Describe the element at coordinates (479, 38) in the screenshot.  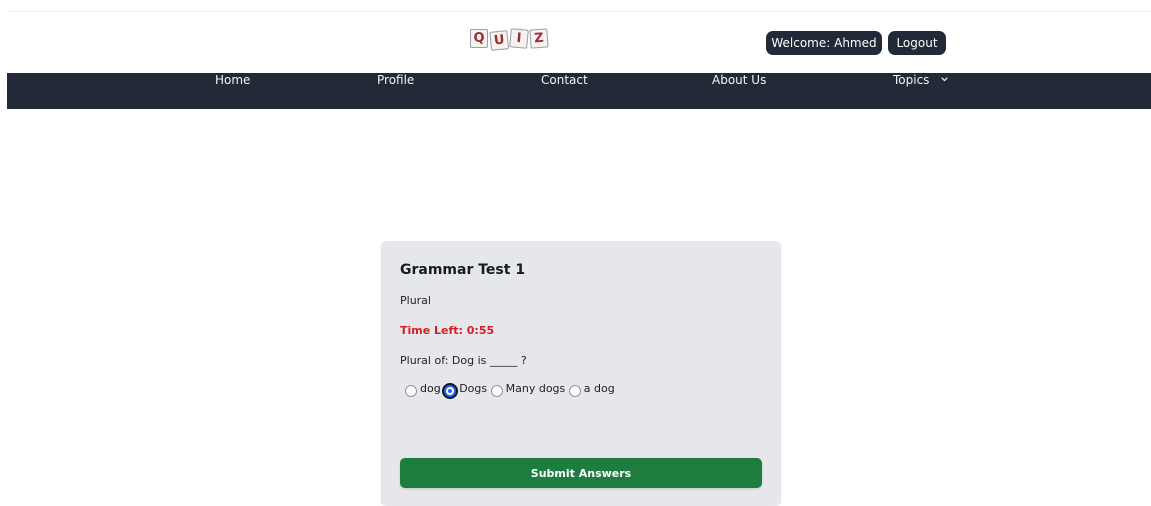
I see `logo-tile: q` at that location.